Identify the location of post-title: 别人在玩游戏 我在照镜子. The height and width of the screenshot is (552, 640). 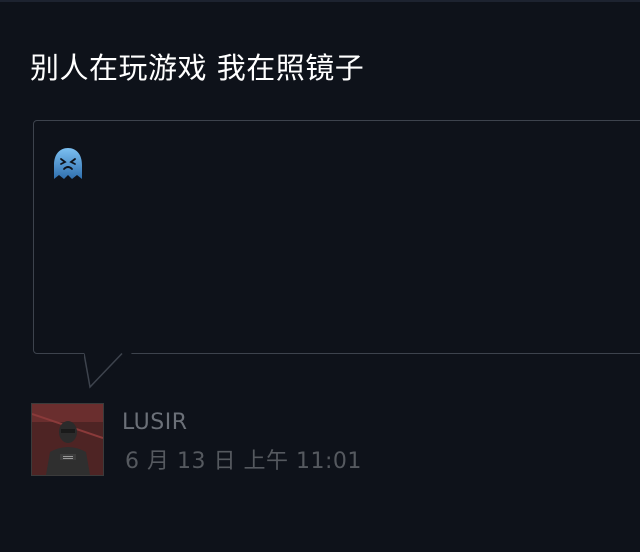
(197, 68).